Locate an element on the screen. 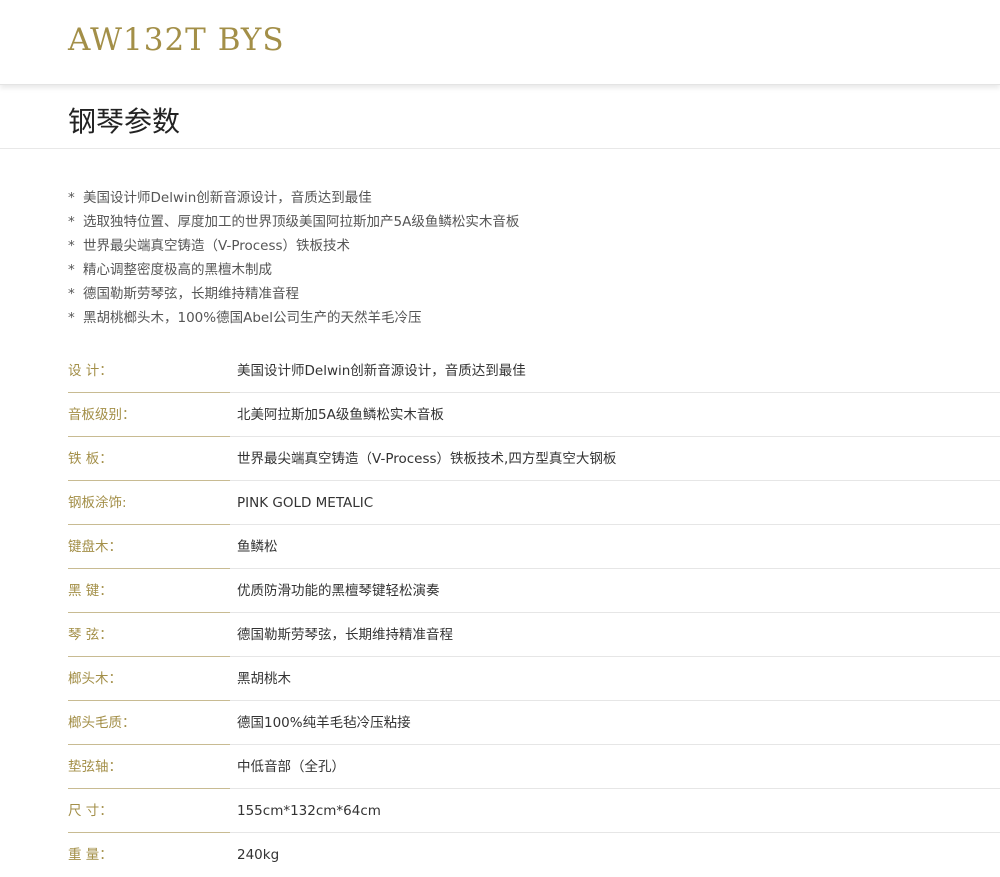  spec-label: 黑 键： is located at coordinates (149, 591).